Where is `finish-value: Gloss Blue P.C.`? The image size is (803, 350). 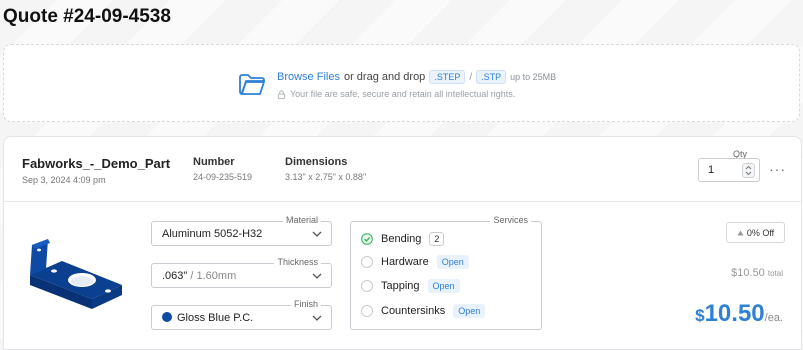 finish-value: Gloss Blue P.C. is located at coordinates (207, 318).